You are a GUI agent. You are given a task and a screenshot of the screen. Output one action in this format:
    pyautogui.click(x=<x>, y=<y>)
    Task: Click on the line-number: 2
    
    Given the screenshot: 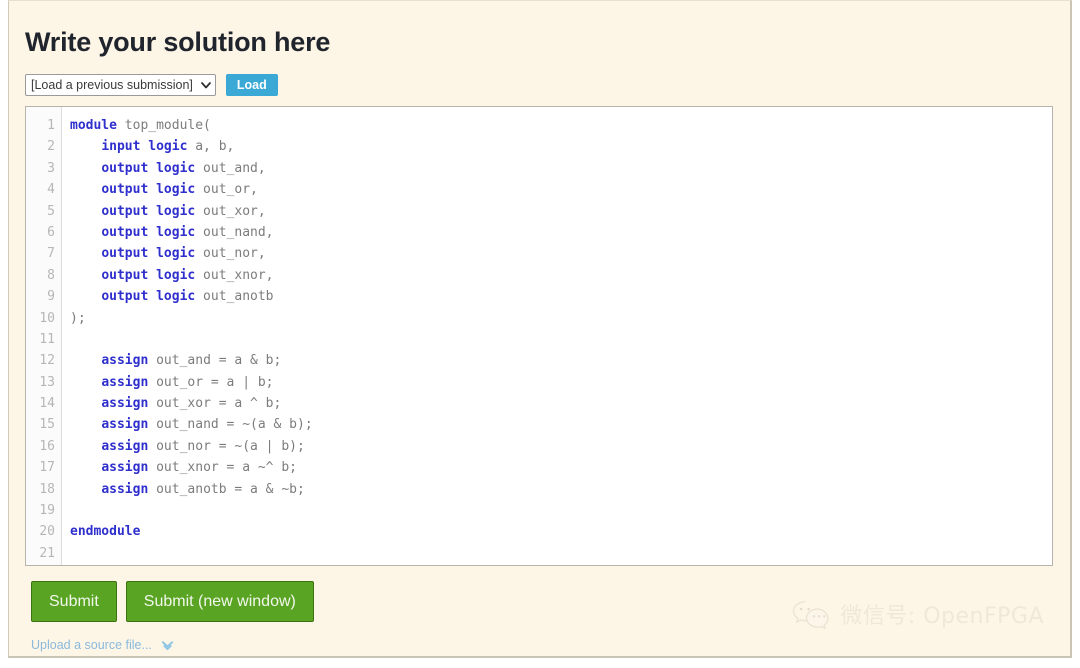 What is the action you would take?
    pyautogui.click(x=51, y=147)
    